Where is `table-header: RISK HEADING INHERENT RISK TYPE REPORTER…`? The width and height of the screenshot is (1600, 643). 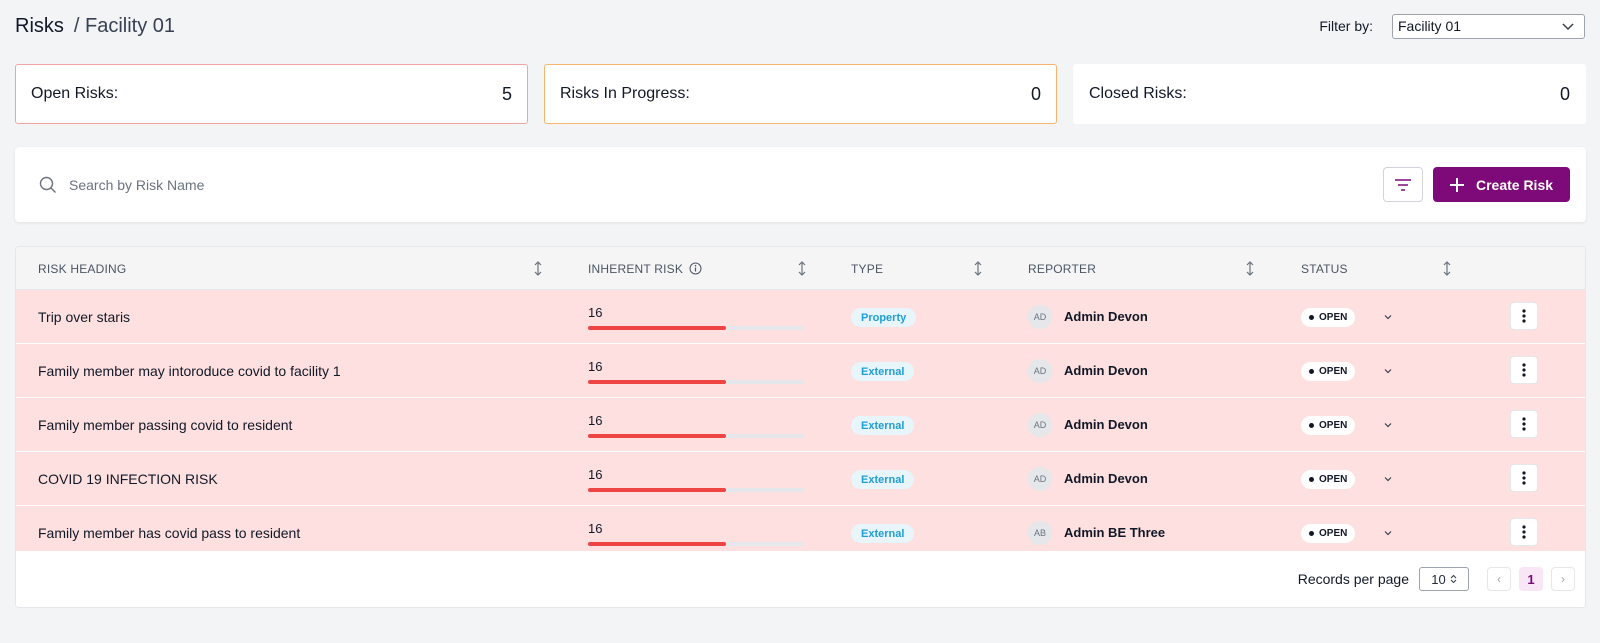
table-header: RISK HEADING INHERENT RISK TYPE REPORTER… is located at coordinates (800, 268).